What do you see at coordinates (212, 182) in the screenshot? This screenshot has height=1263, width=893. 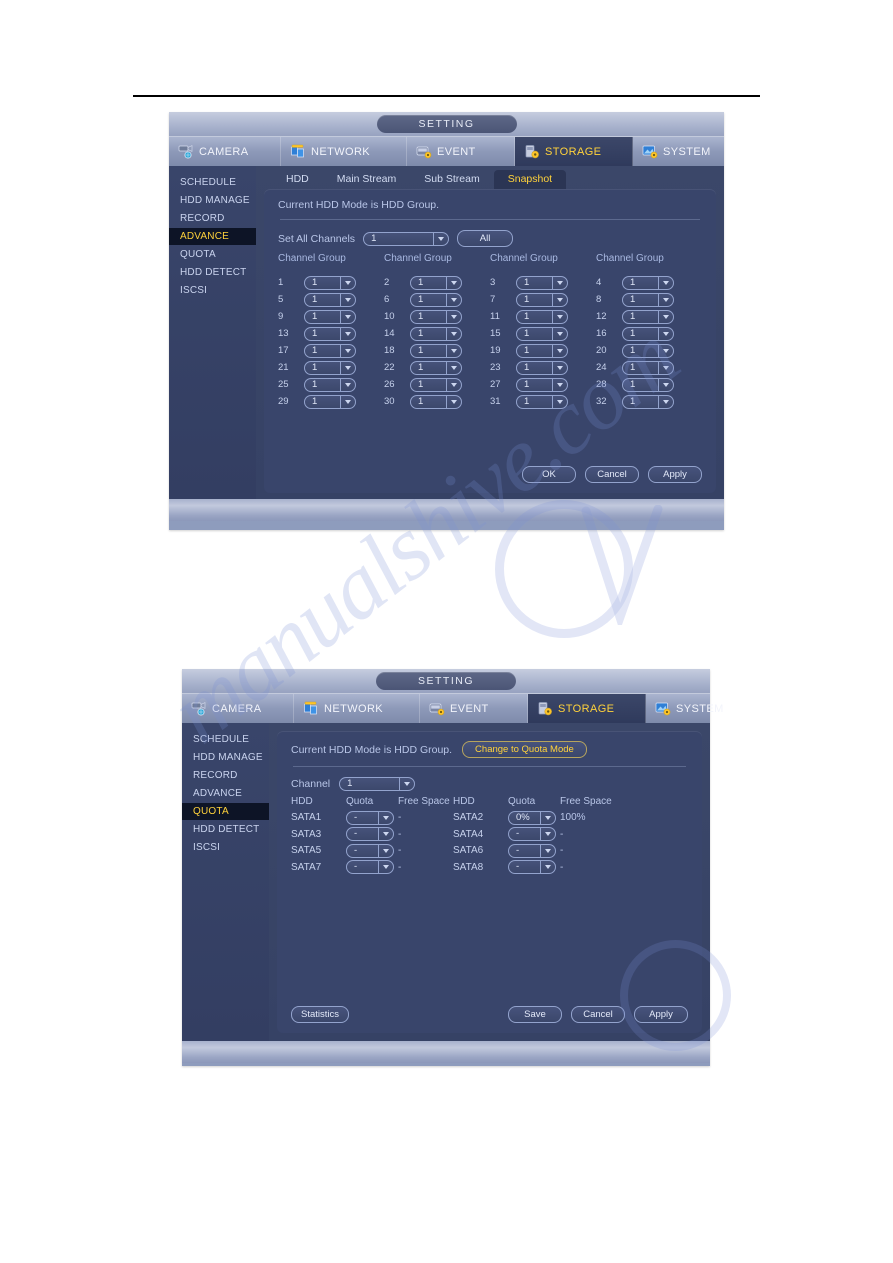 I see `sidebar-item-schedule: SCHEDULE` at bounding box center [212, 182].